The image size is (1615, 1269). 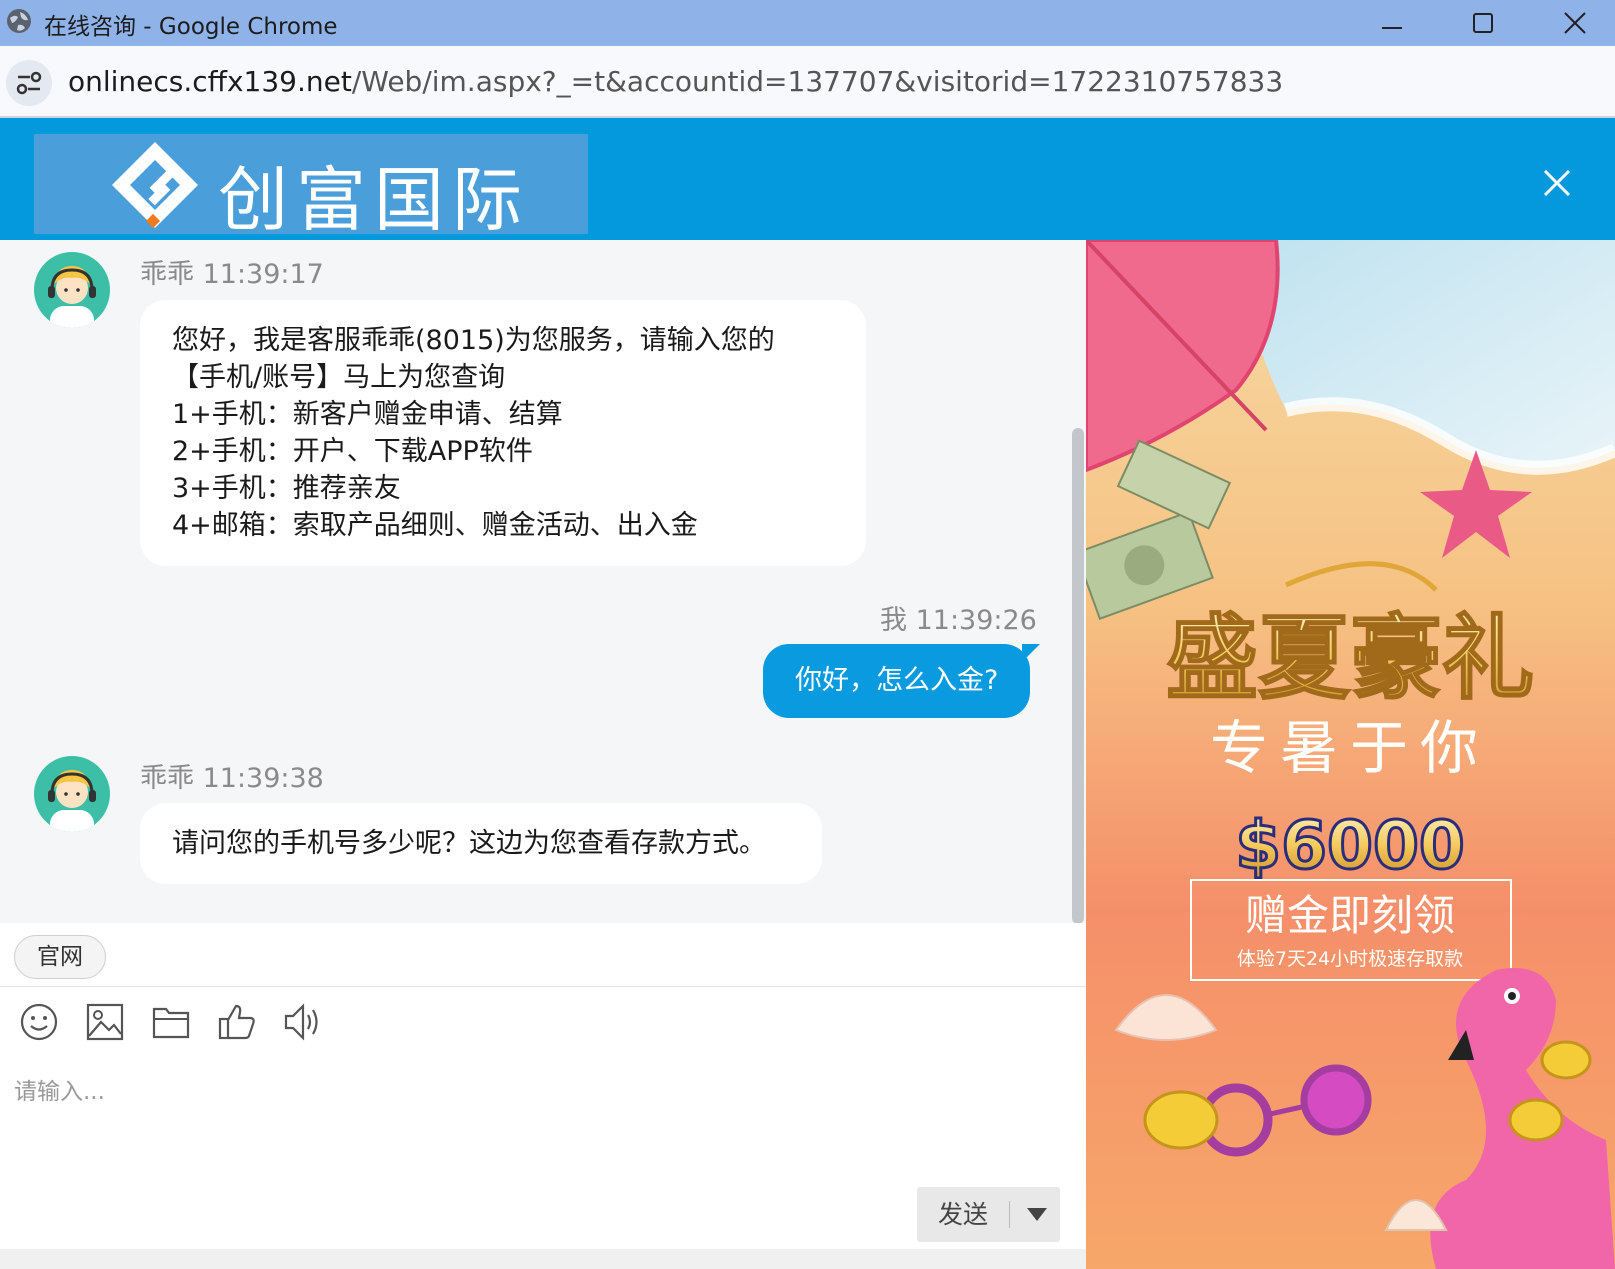 I want to click on message-line: 2+手机：开户、下载APP软件, so click(x=352, y=451).